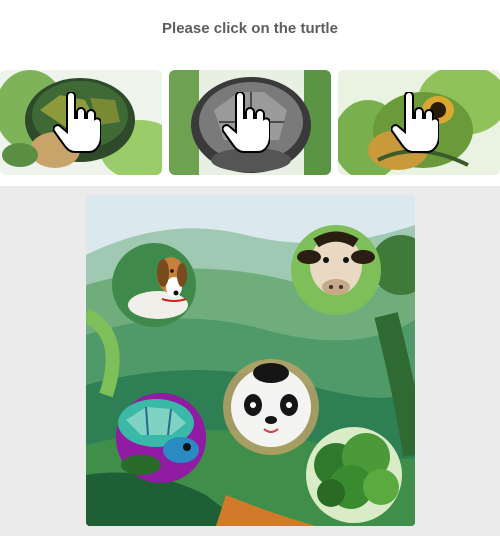 This screenshot has width=500, height=536. Describe the element at coordinates (271, 407) in the screenshot. I see `panda-option` at that location.